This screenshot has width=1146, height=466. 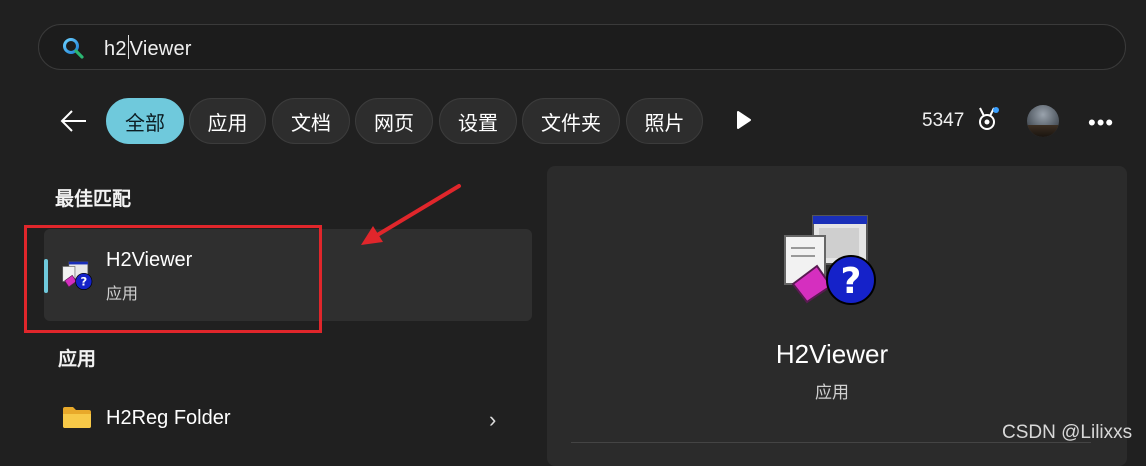 I want to click on play-icon, so click(x=744, y=120).